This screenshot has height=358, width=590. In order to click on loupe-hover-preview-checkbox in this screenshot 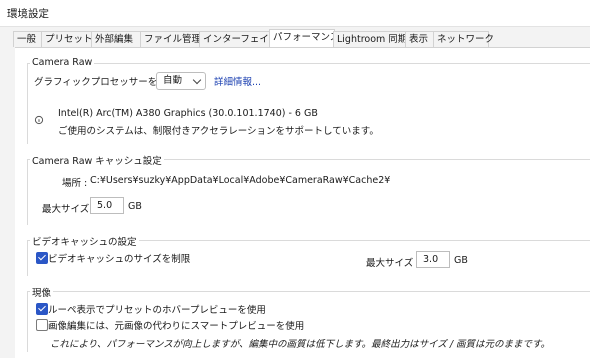, I will do `click(42, 309)`.